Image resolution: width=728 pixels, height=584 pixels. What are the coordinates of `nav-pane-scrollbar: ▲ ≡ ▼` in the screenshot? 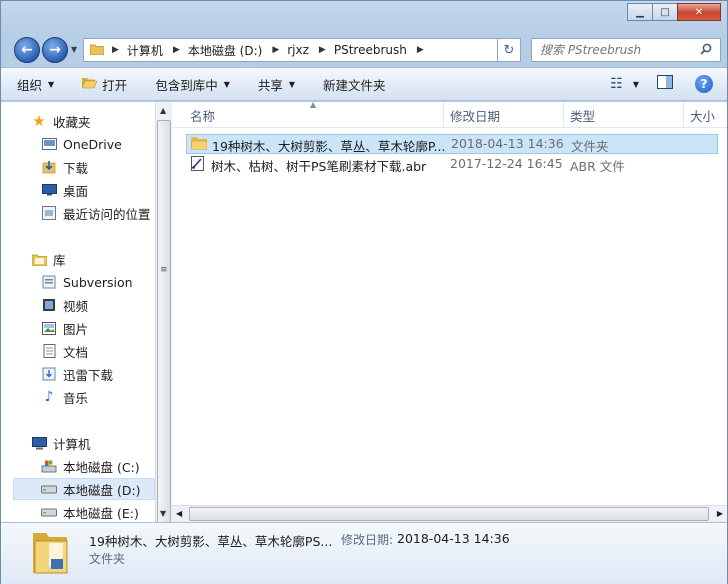 It's located at (163, 316).